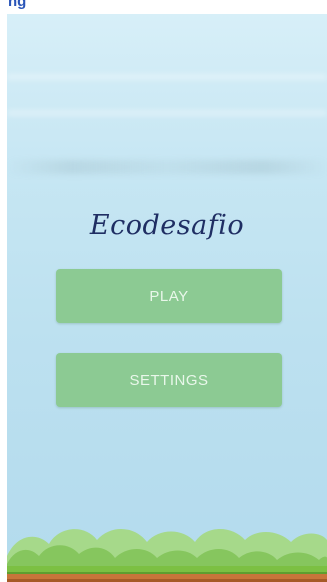 This screenshot has width=327, height=582. I want to click on settings-button-label: SETTINGS, so click(169, 380).